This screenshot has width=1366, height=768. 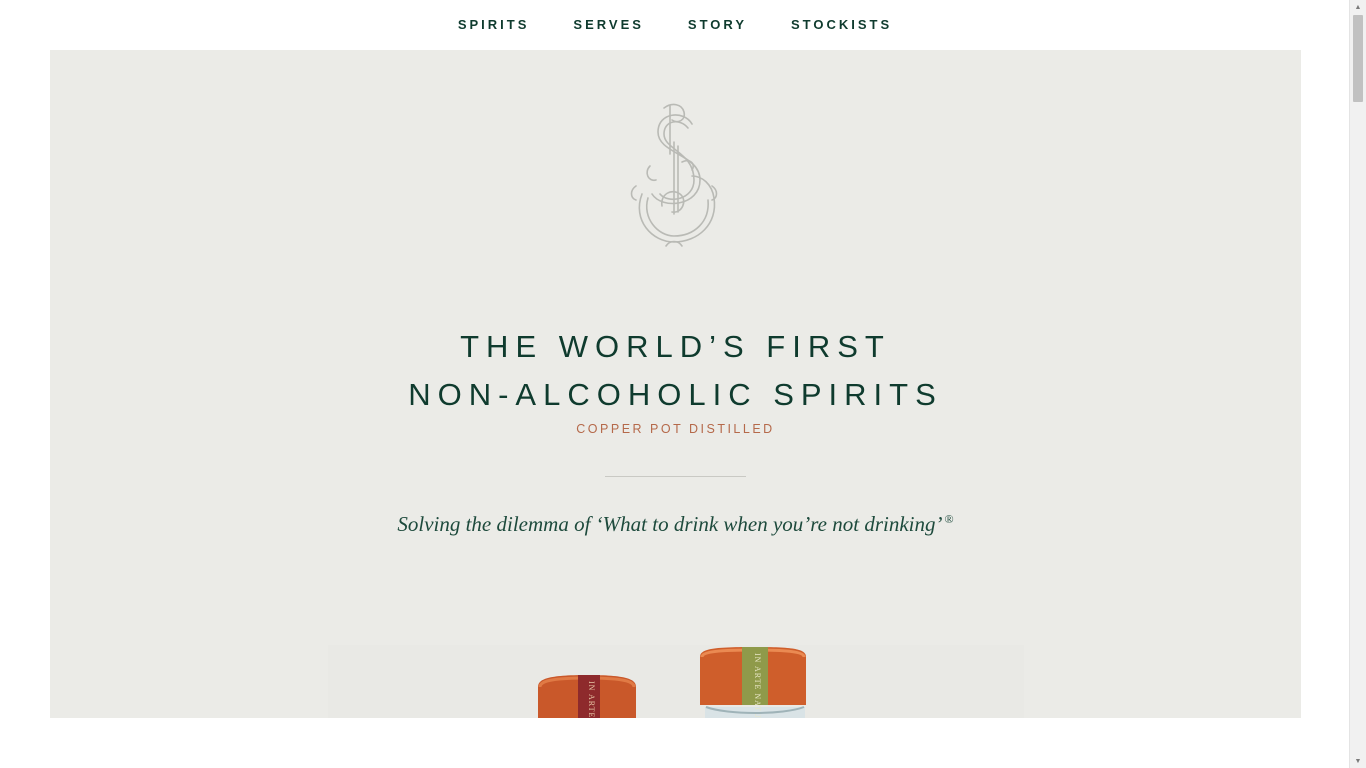 I want to click on tagline: COPPER POT DISTILLED, so click(x=675, y=429).